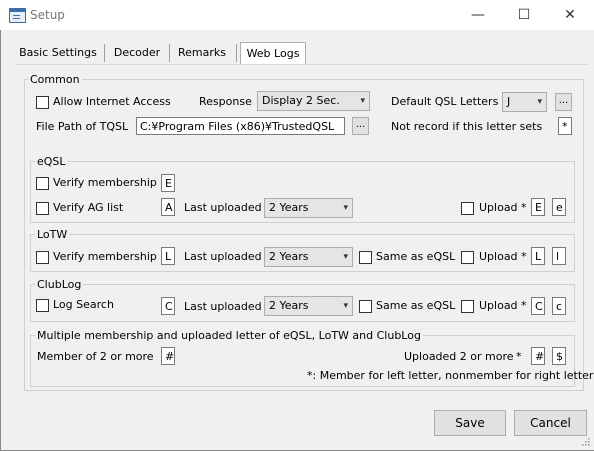  Describe the element at coordinates (42, 305) in the screenshot. I see `clublog-log-search-checkbox` at that location.